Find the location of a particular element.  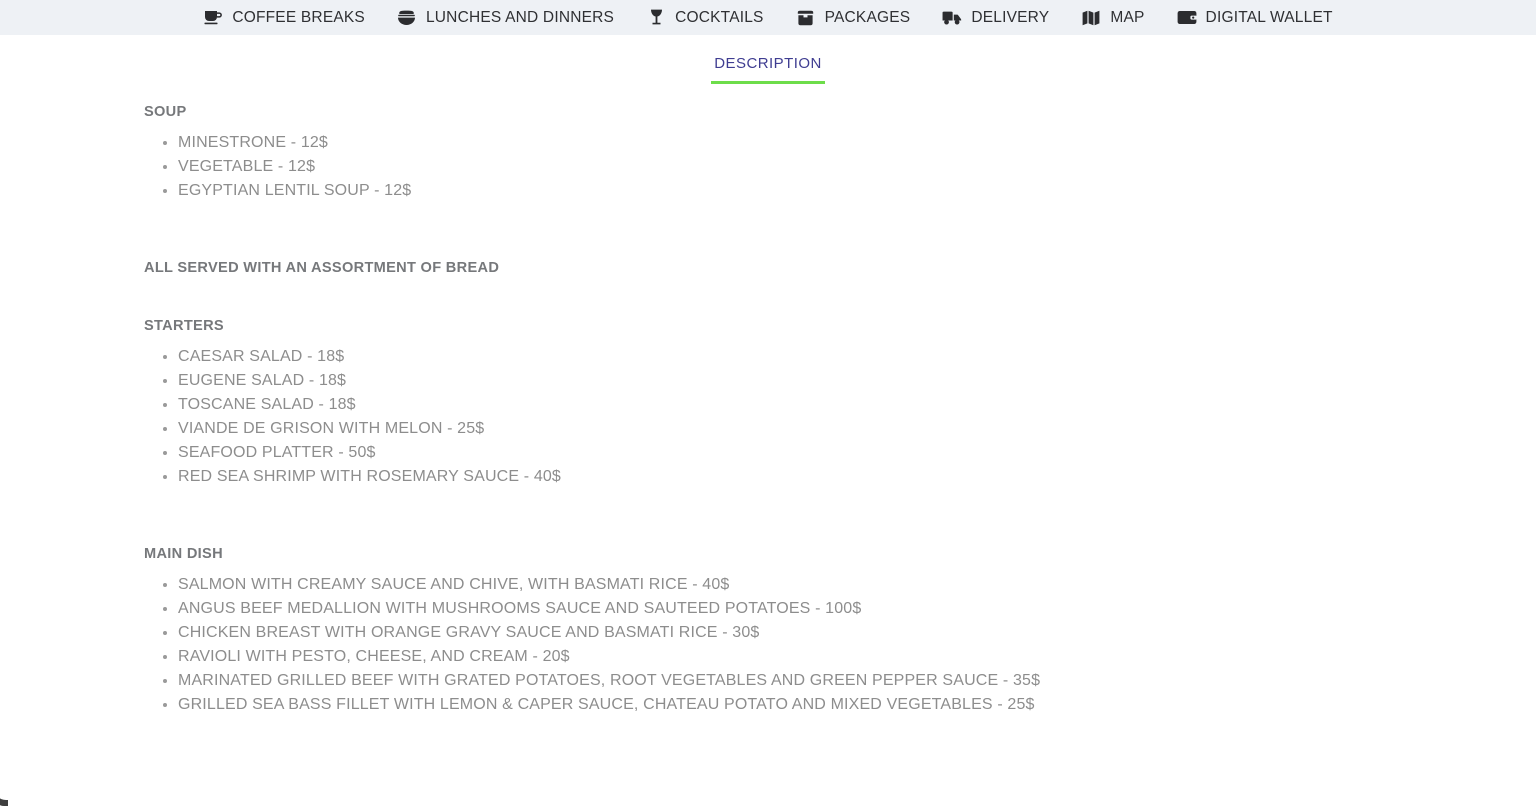

list-item: RED SEA SHRIMP WITH ROSEMARY SAUCE - 40$ is located at coordinates (857, 477).